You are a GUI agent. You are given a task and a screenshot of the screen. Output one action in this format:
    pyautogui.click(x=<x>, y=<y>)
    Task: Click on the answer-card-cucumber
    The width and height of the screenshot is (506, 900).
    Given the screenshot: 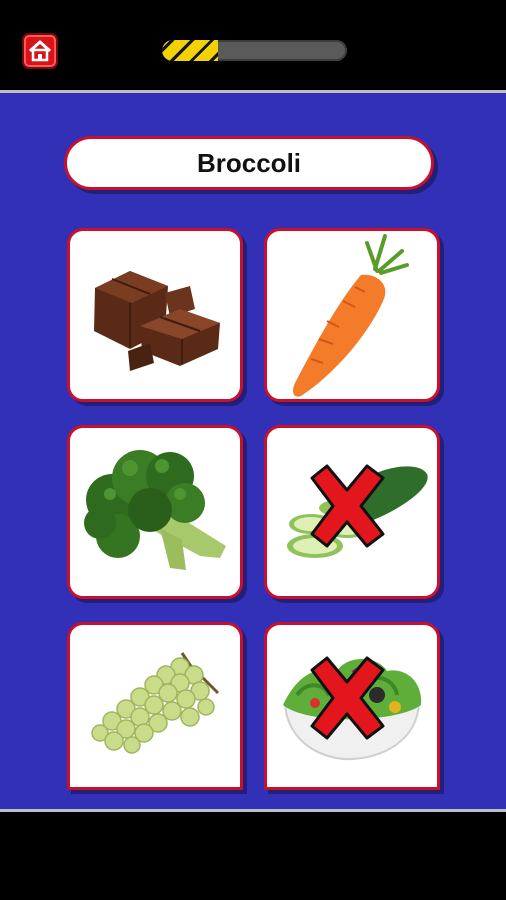 What is the action you would take?
    pyautogui.click(x=352, y=512)
    